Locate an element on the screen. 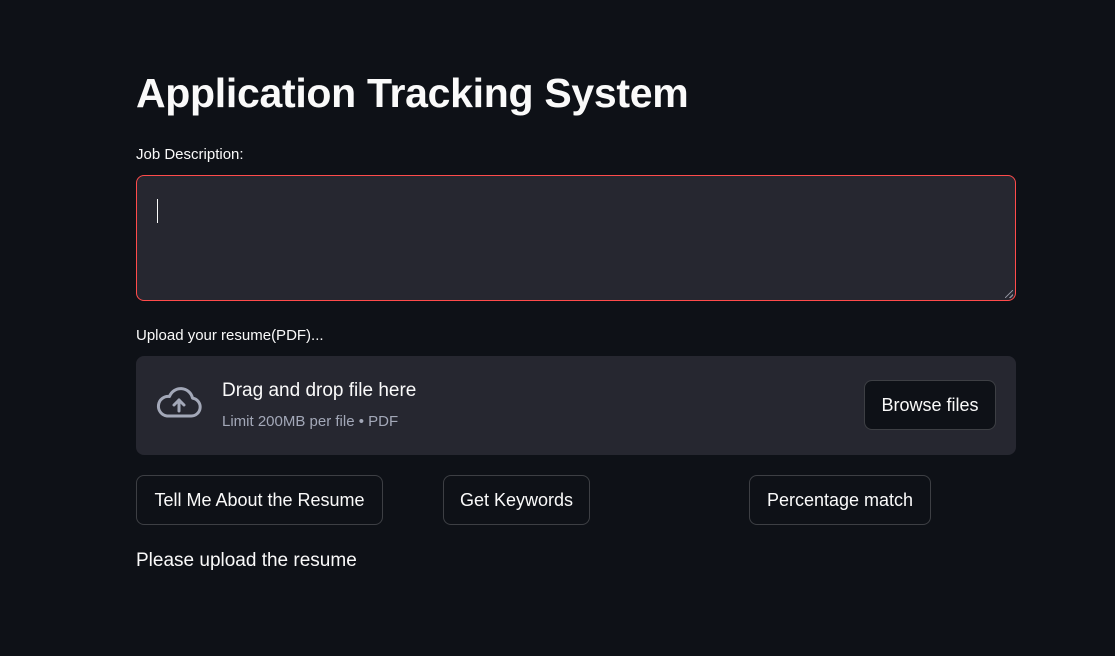 The height and width of the screenshot is (656, 1115). resize-handle is located at coordinates (1009, 294).